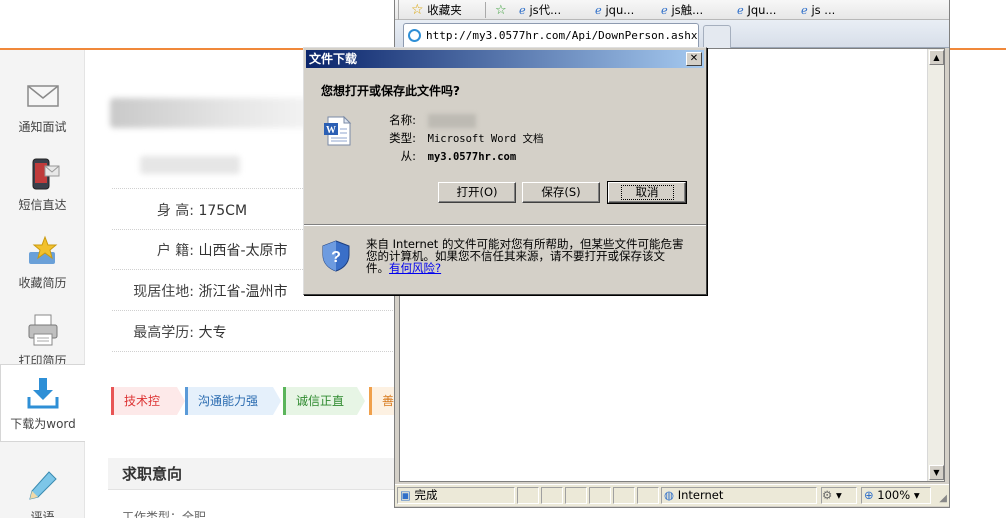 The image size is (1006, 518). What do you see at coordinates (561, 192) in the screenshot?
I see `save-button: 保存(S)` at bounding box center [561, 192].